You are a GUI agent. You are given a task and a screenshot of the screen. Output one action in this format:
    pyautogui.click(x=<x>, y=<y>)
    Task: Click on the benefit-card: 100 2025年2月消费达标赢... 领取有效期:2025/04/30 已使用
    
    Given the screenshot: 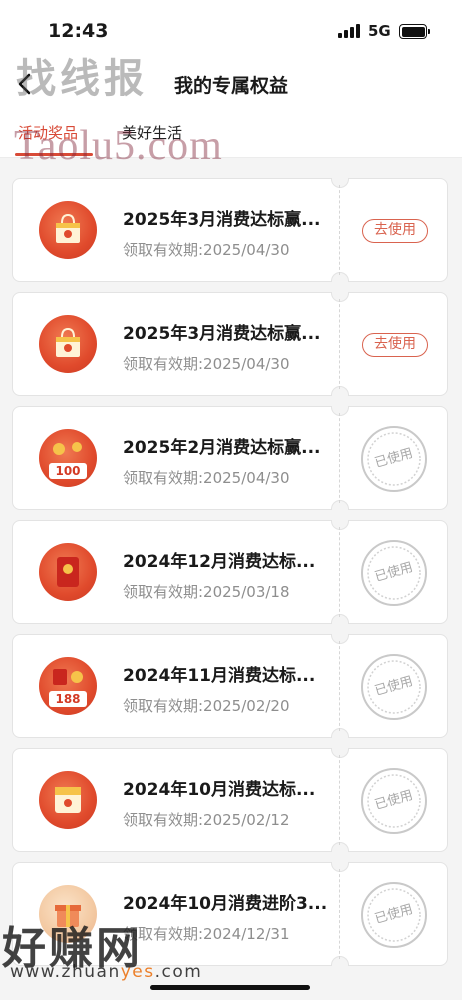 What is the action you would take?
    pyautogui.click(x=230, y=458)
    